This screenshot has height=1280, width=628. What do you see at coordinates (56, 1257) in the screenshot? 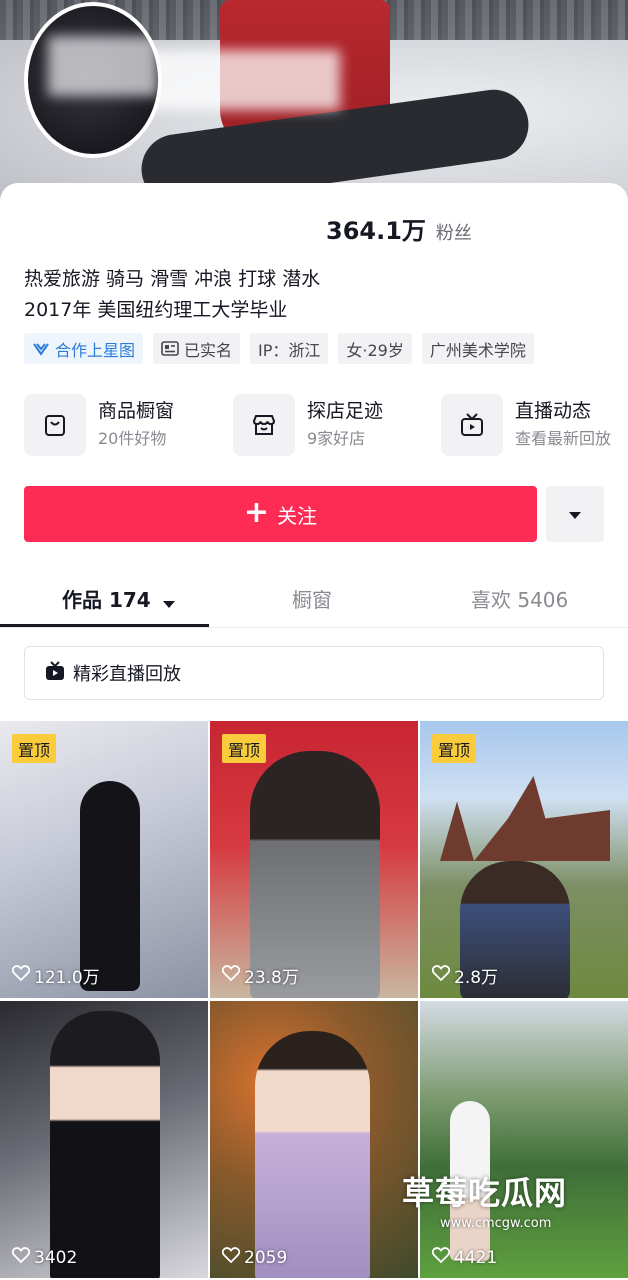
I see `like-count-text: 3402` at bounding box center [56, 1257].